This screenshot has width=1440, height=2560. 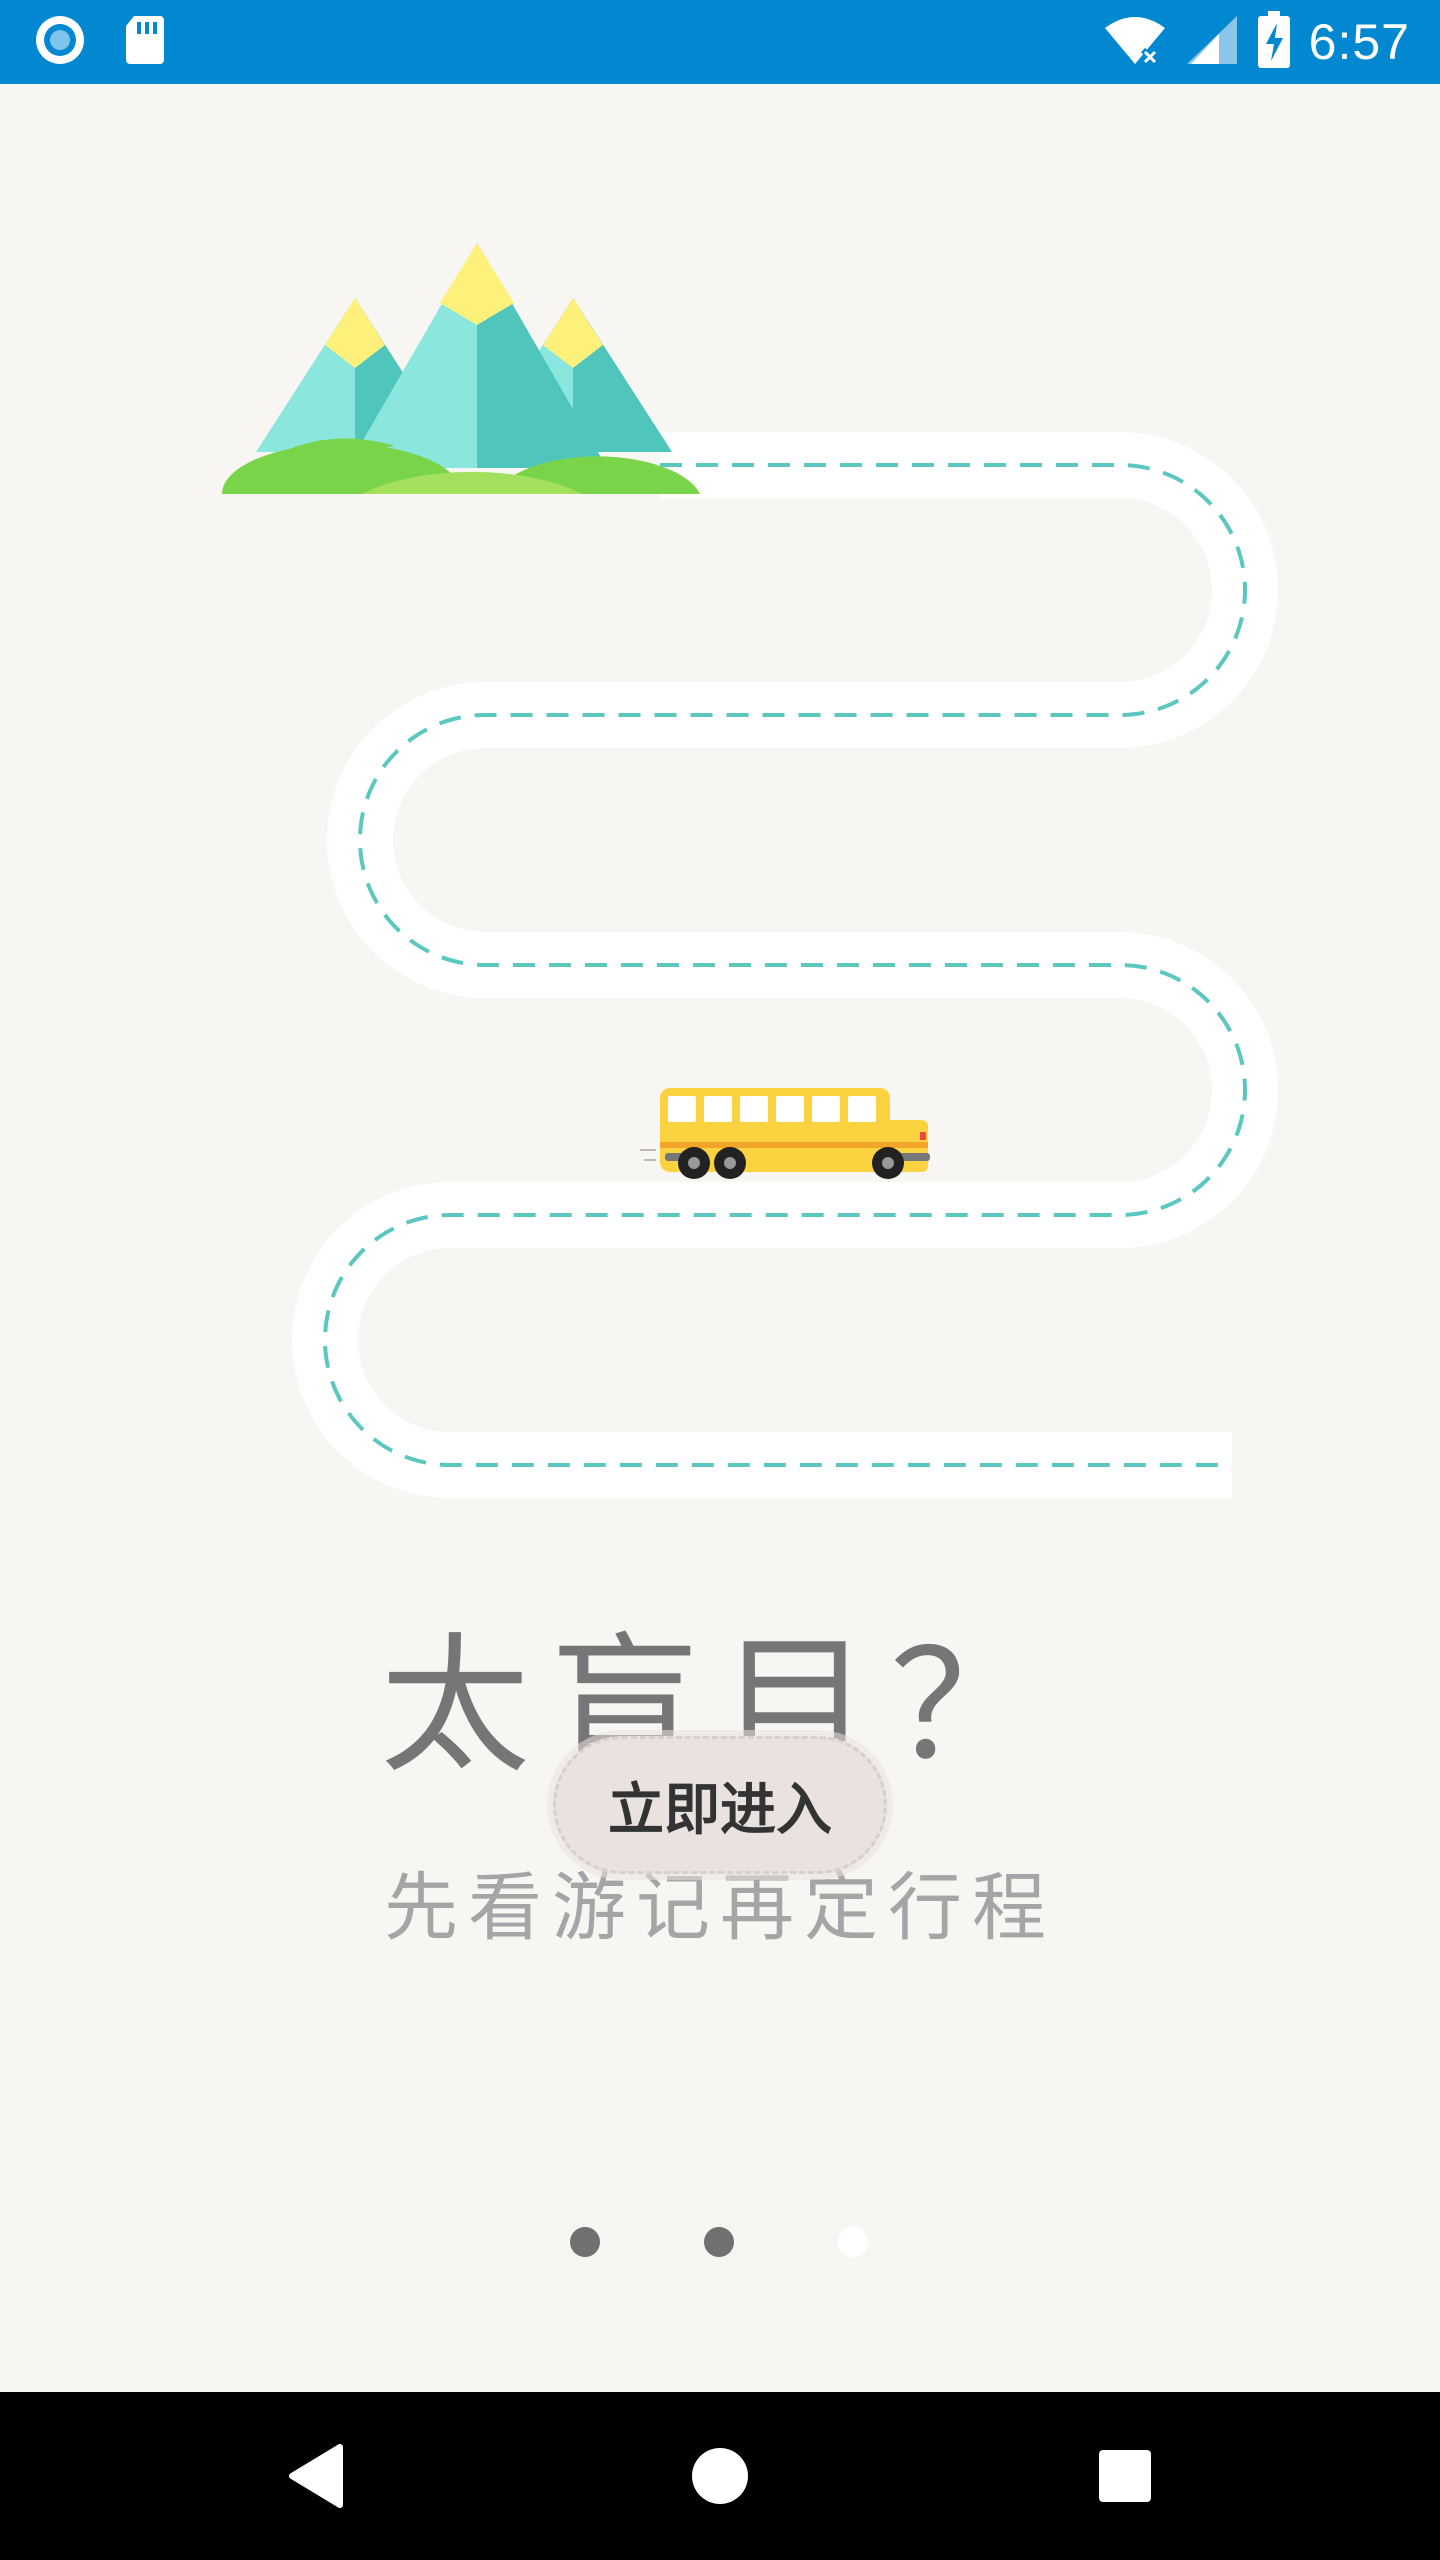 What do you see at coordinates (720, 1805) in the screenshot?
I see `enter-now-button: 立即进入` at bounding box center [720, 1805].